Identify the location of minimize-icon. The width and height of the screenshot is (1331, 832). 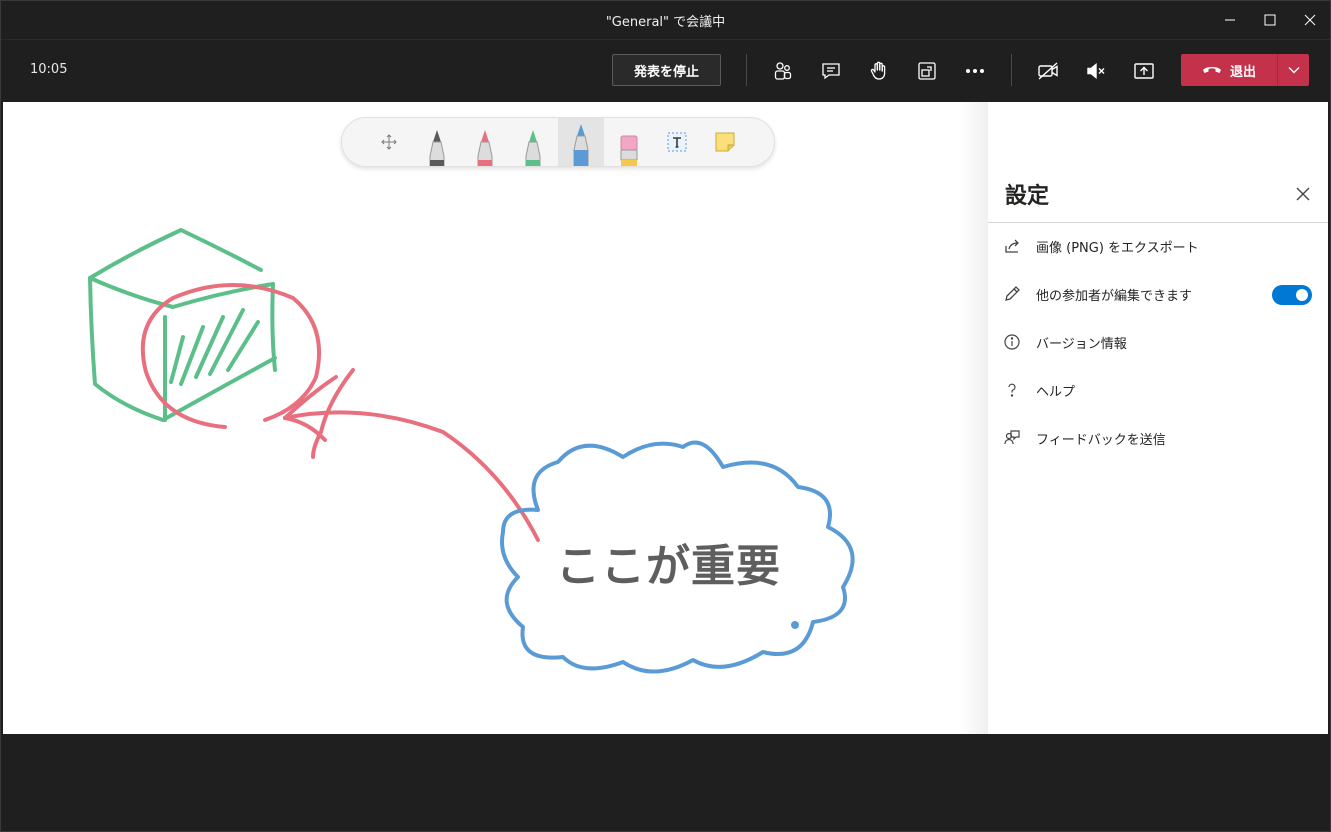
(1230, 20).